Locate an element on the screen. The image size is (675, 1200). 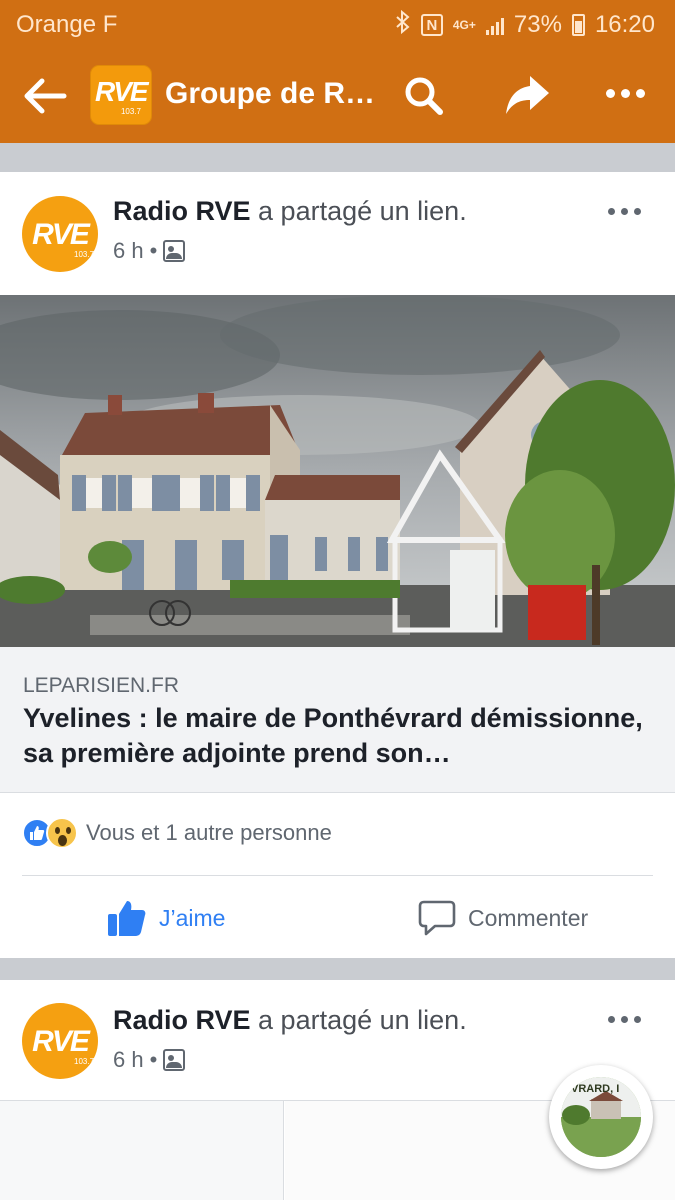
status-bar: Orange F N 4G+ 73% 16:20 is located at coordinates (337, 25).